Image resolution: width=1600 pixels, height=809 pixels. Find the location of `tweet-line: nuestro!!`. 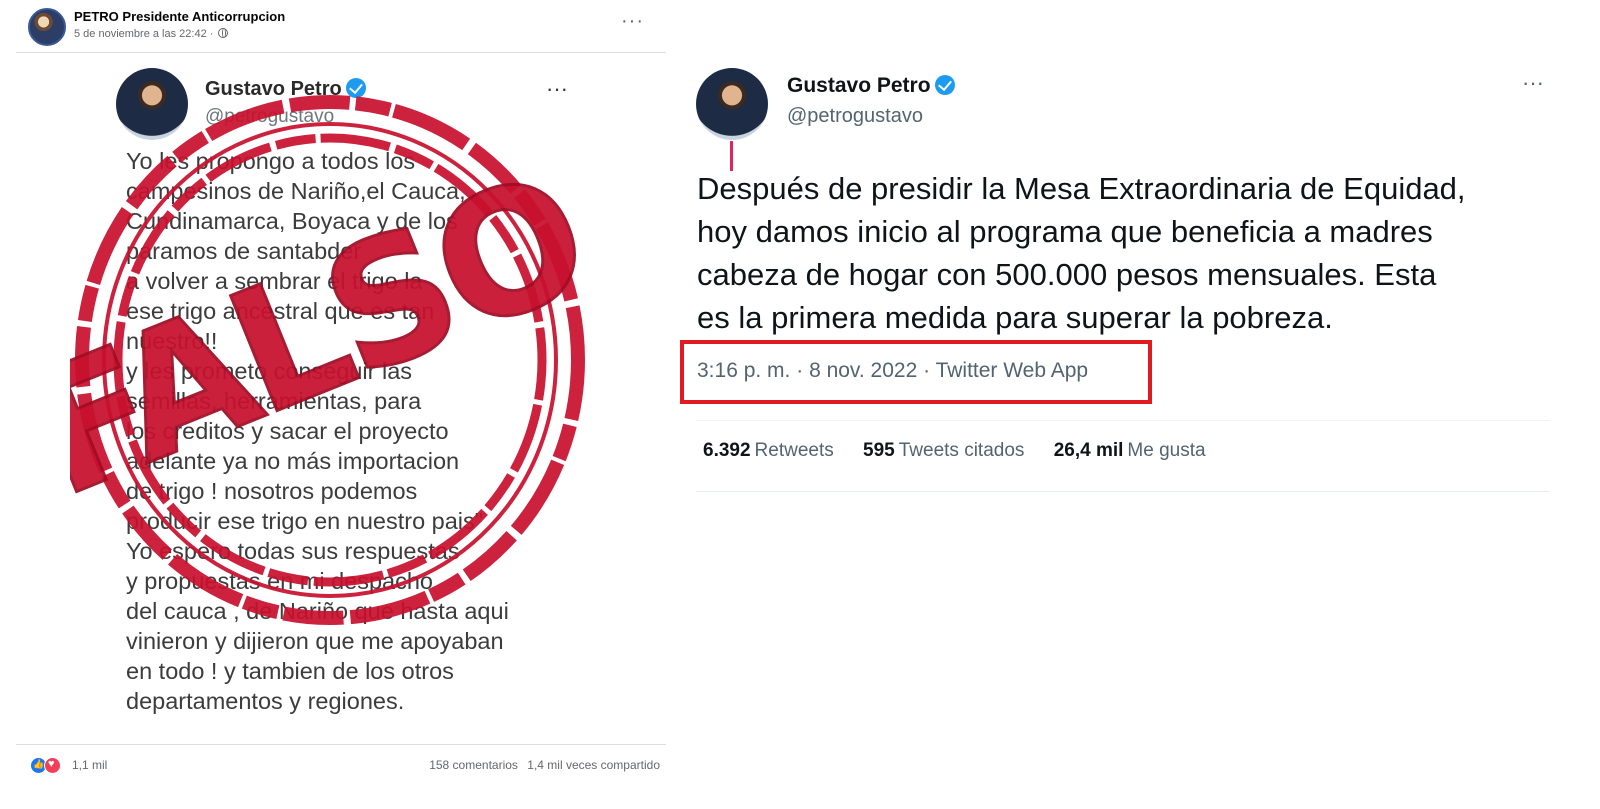

tweet-line: nuestro!! is located at coordinates (172, 341).